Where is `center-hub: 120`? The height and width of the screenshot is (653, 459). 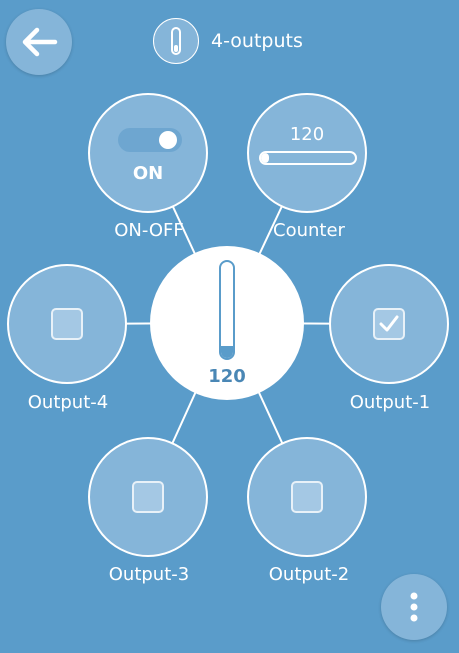 center-hub: 120 is located at coordinates (227, 323).